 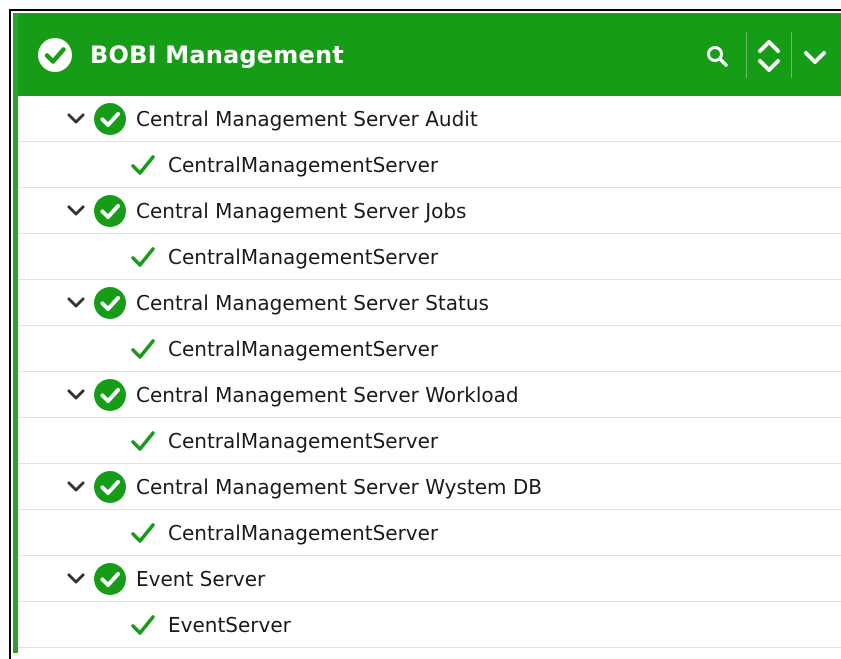 What do you see at coordinates (718, 57) in the screenshot?
I see `search-icon` at bounding box center [718, 57].